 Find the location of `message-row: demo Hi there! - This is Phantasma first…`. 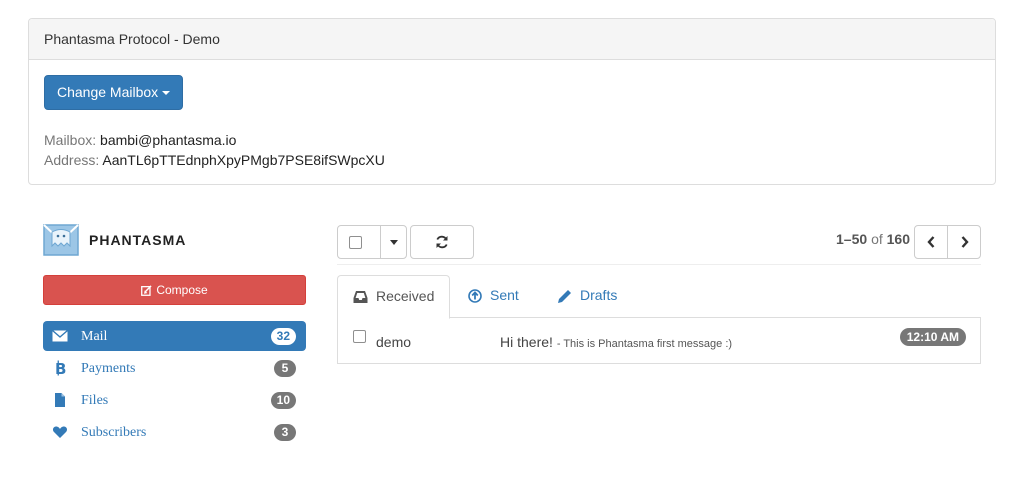

message-row: demo Hi there! - This is Phantasma first… is located at coordinates (659, 340).